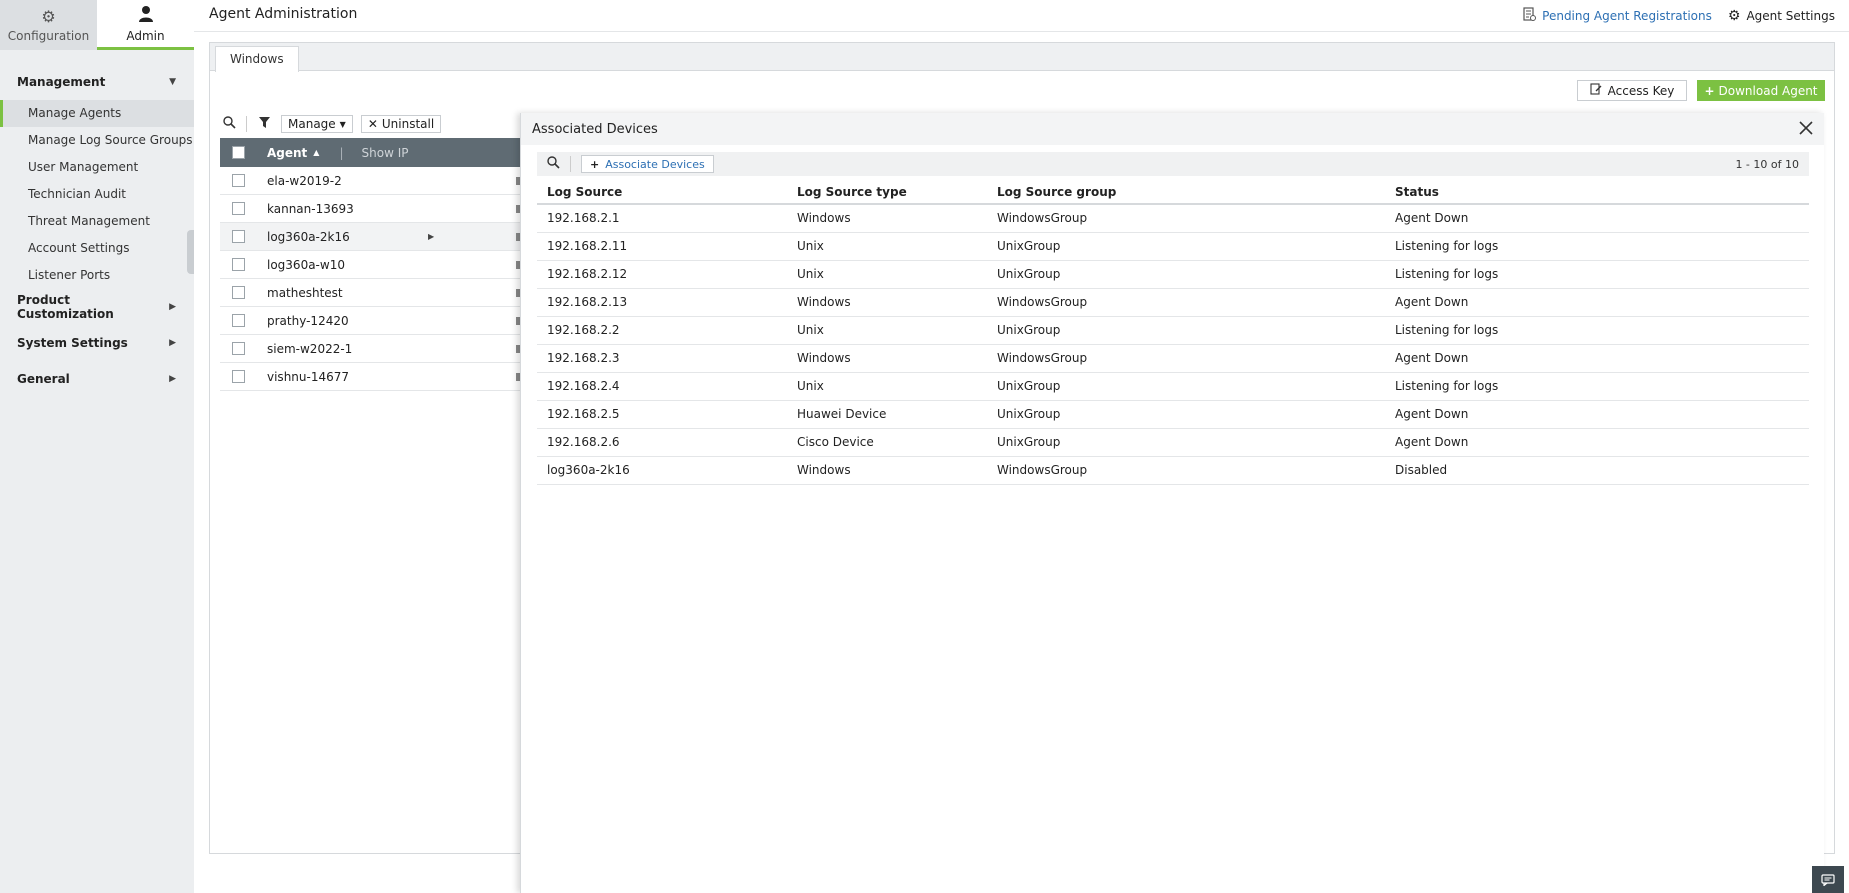 This screenshot has width=1849, height=893. What do you see at coordinates (662, 386) in the screenshot?
I see `cell-log-source: 192.168.2.4` at bounding box center [662, 386].